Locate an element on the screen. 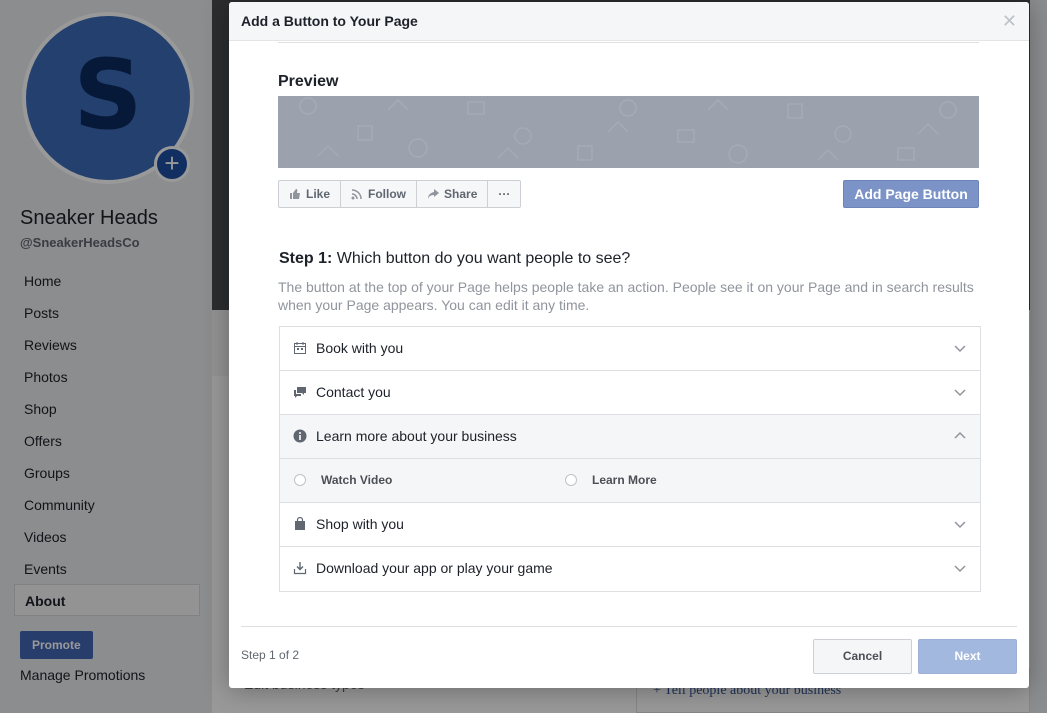 The height and width of the screenshot is (713, 1047). option-contact-label: Contact you is located at coordinates (353, 392).